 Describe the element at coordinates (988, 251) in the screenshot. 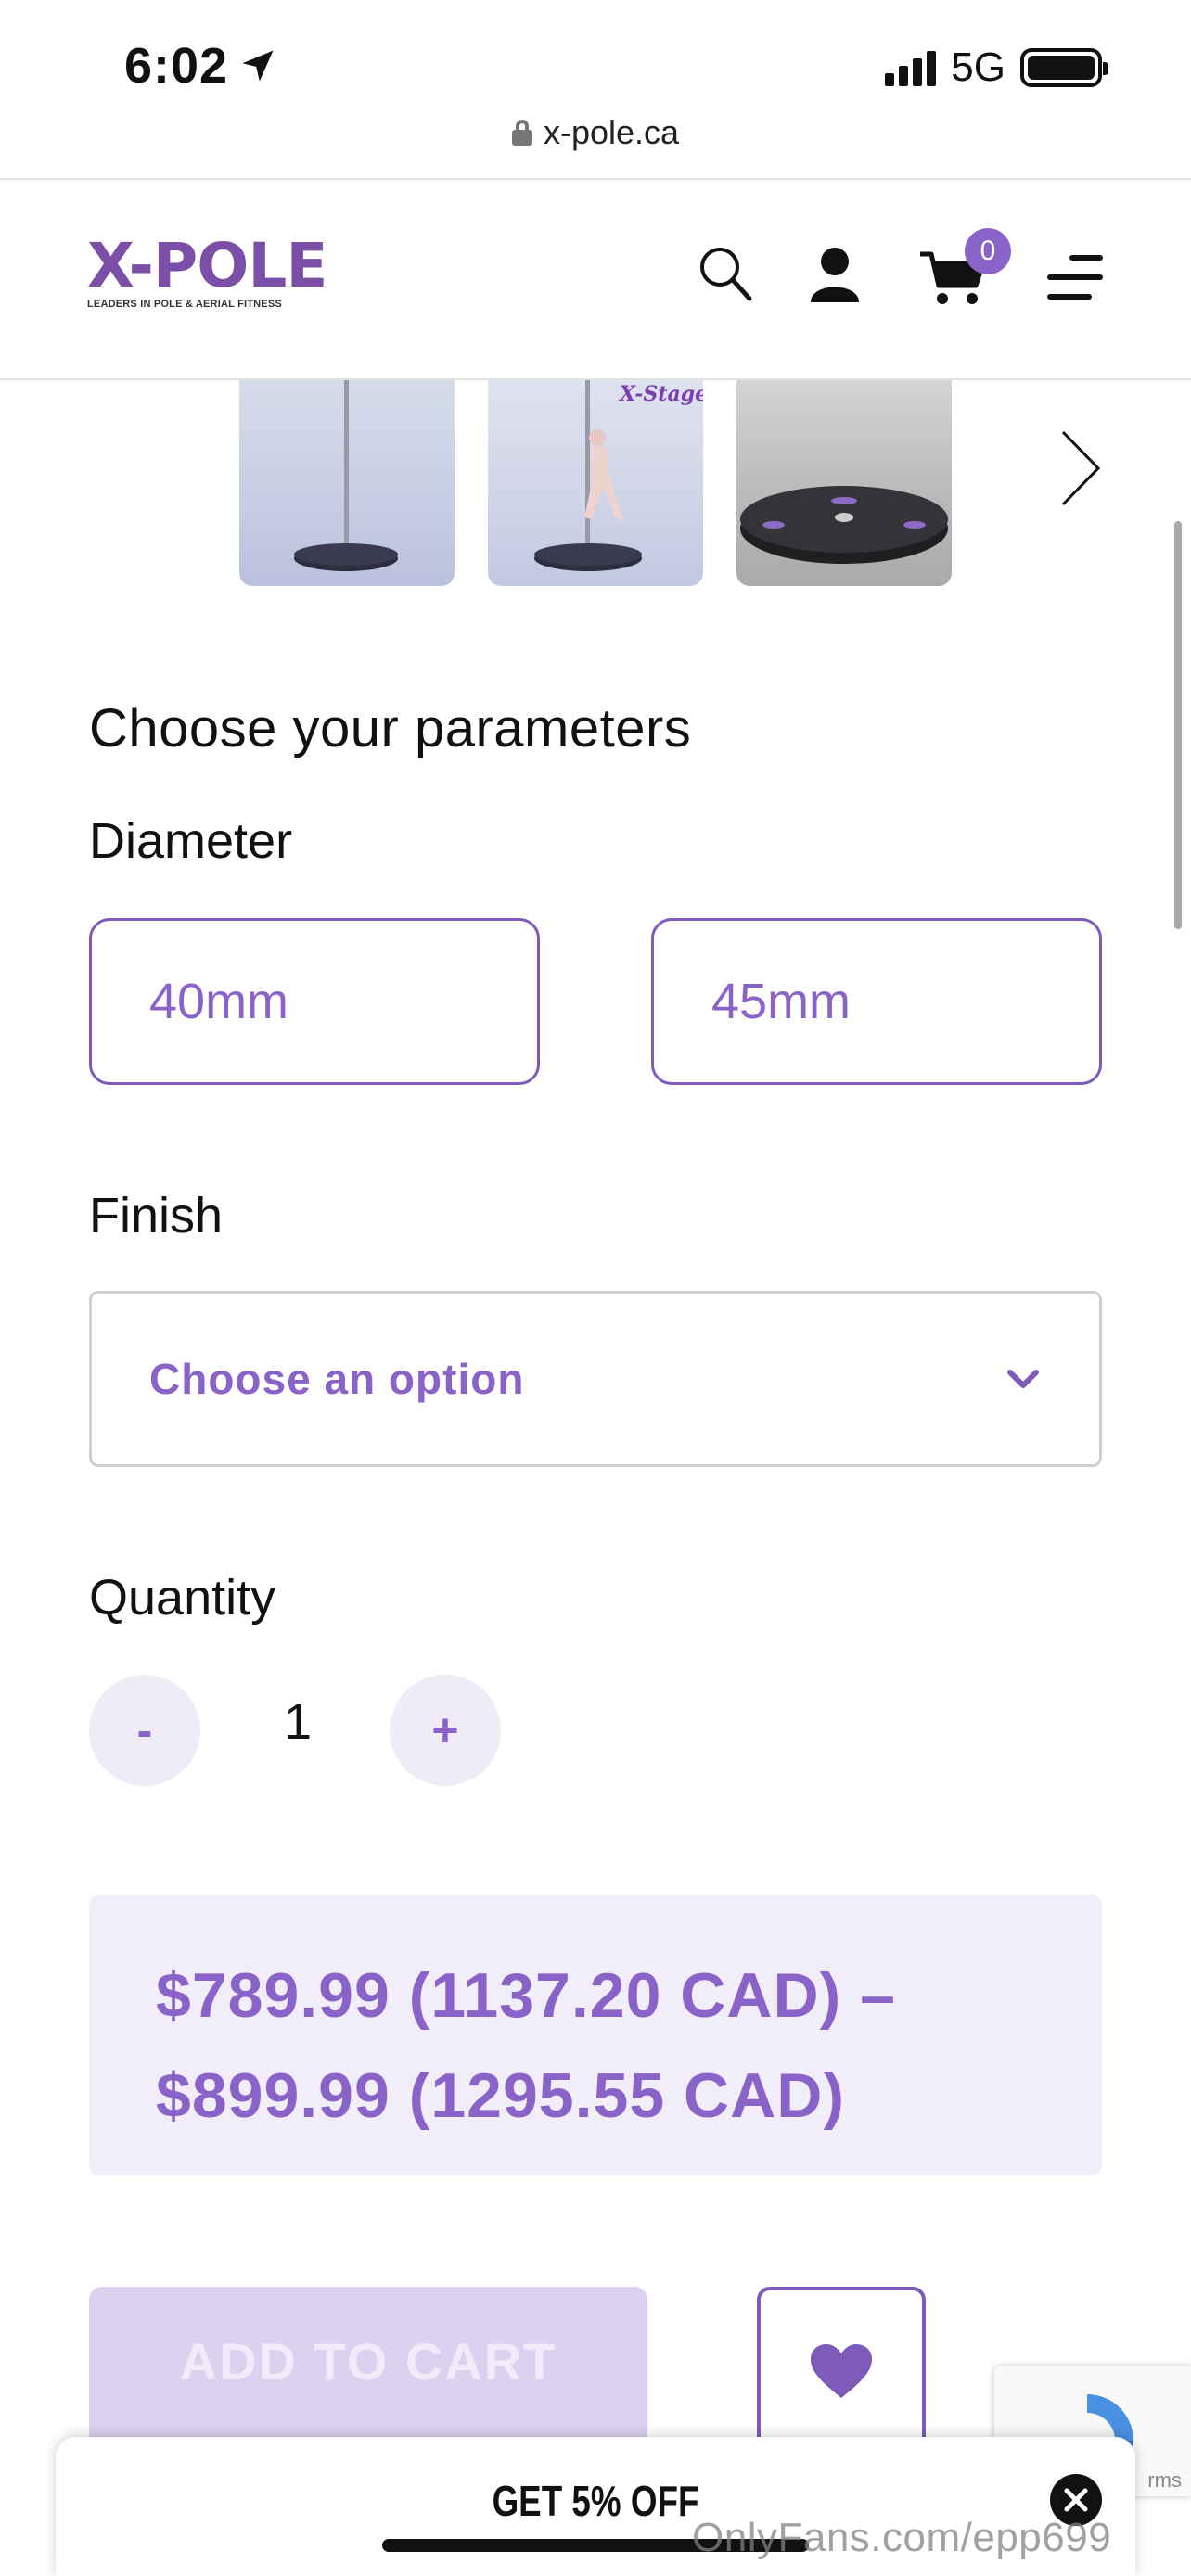

I see `cart-count-badge: 0` at that location.